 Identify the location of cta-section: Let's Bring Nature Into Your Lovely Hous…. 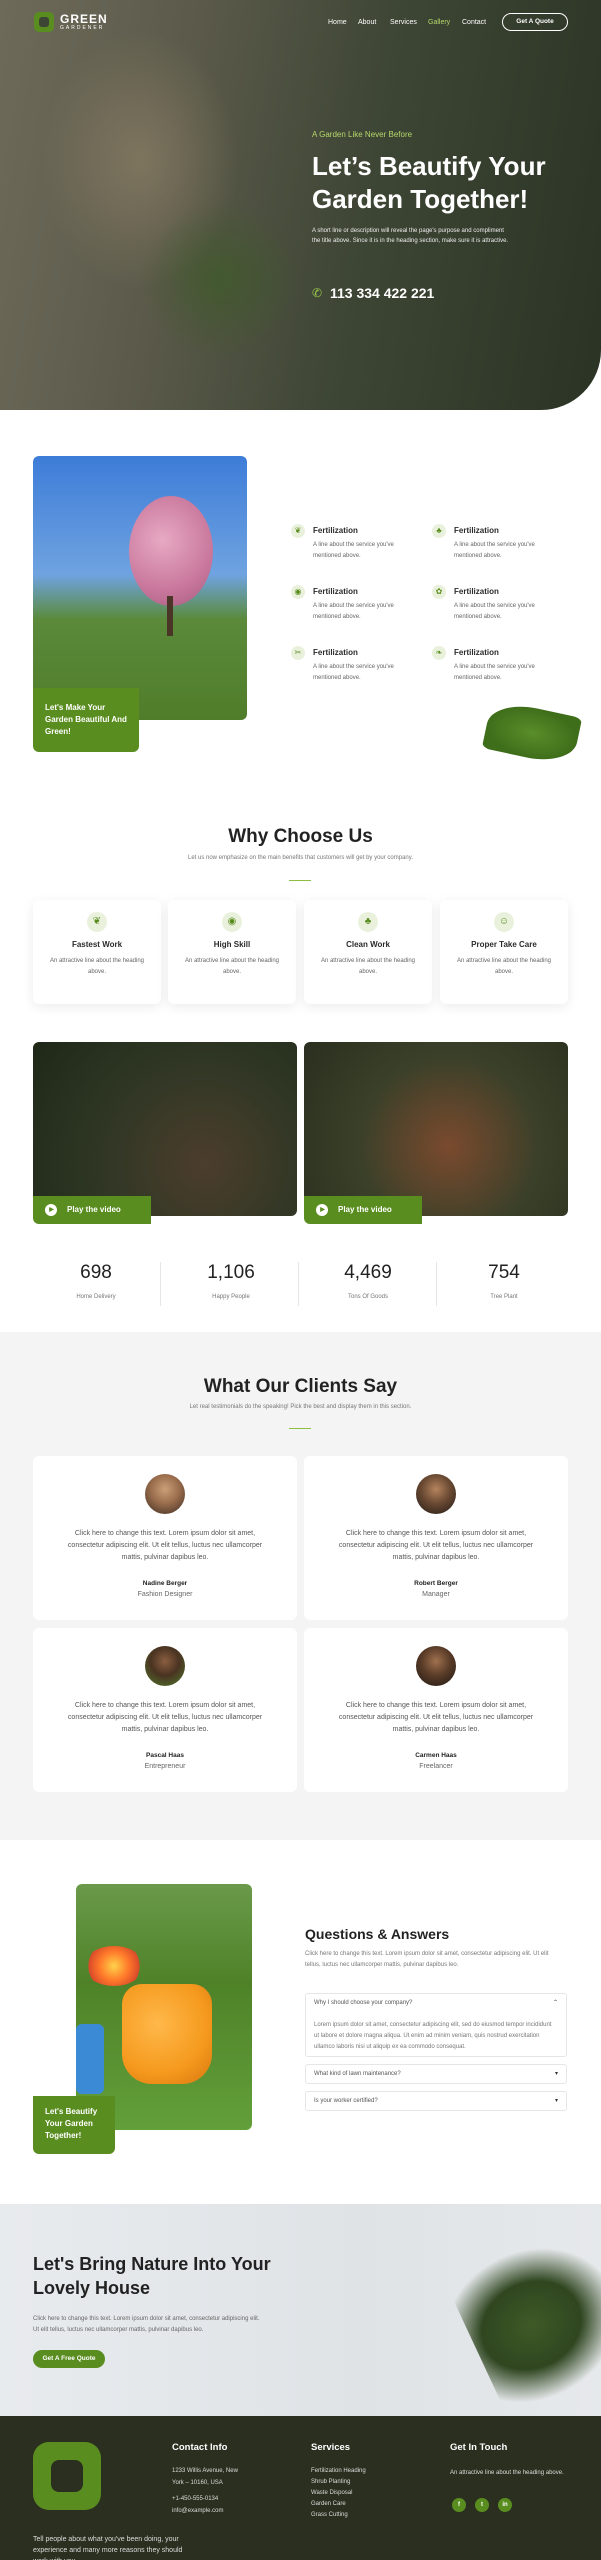
(300, 2311).